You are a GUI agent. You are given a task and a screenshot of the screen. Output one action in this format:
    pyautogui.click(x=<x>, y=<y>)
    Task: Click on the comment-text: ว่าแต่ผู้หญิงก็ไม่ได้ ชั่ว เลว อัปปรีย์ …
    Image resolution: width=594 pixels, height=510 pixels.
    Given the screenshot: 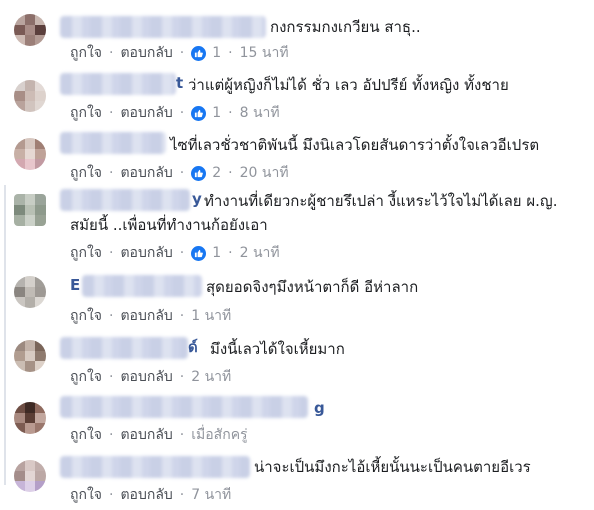 What is the action you would take?
    pyautogui.click(x=348, y=85)
    